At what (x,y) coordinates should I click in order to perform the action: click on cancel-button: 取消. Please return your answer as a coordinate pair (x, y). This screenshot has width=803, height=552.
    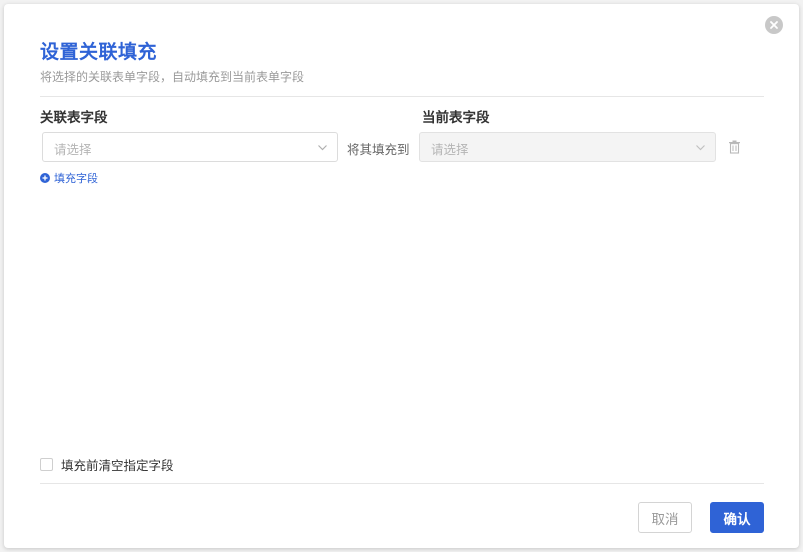
    Looking at the image, I should click on (665, 517).